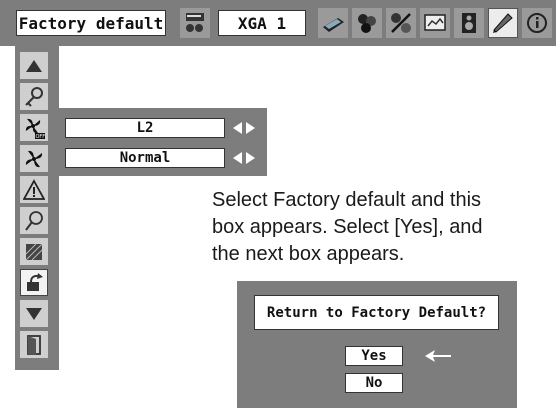 This screenshot has width=556, height=408. What do you see at coordinates (34, 96) in the screenshot?
I see `key-icon` at bounding box center [34, 96].